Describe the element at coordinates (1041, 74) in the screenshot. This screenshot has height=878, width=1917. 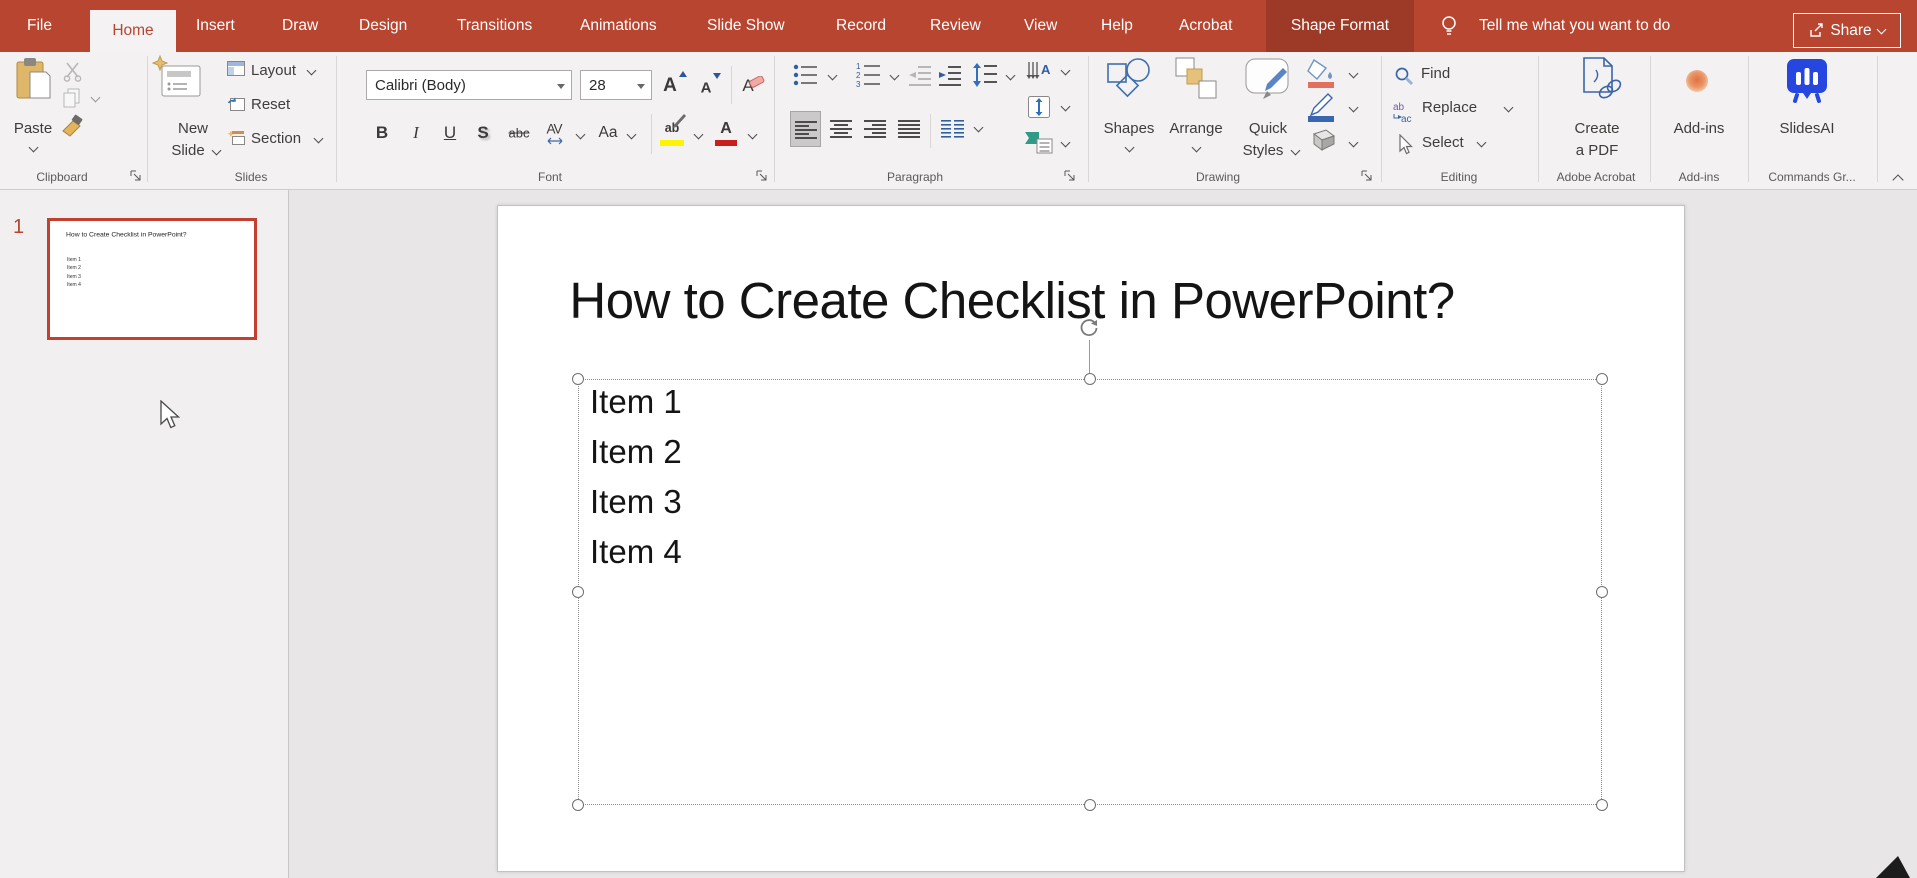
I see `text-direction-button: A` at that location.